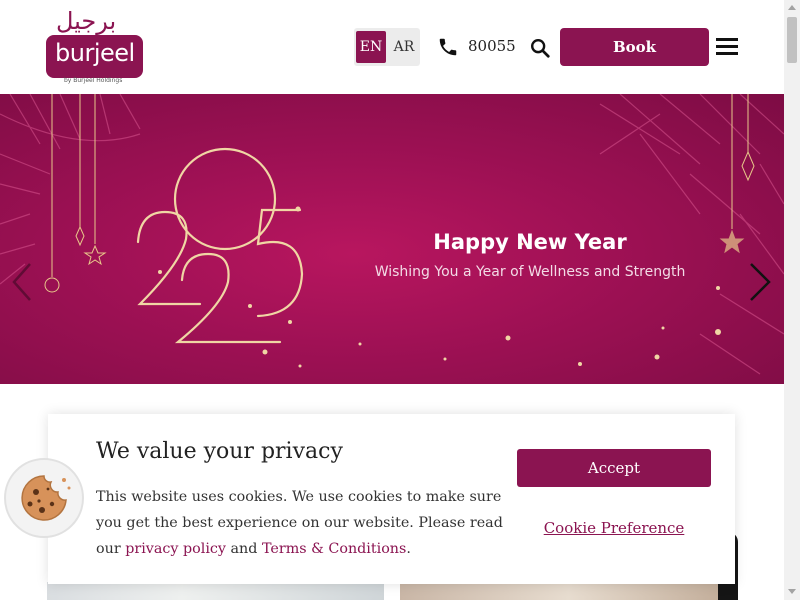  I want to click on service-card-image-left, so click(215, 591).